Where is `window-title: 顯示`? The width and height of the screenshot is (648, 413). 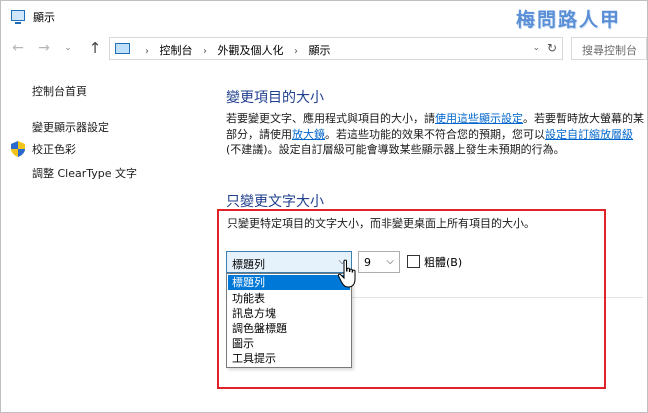 window-title: 顯示 is located at coordinates (44, 17).